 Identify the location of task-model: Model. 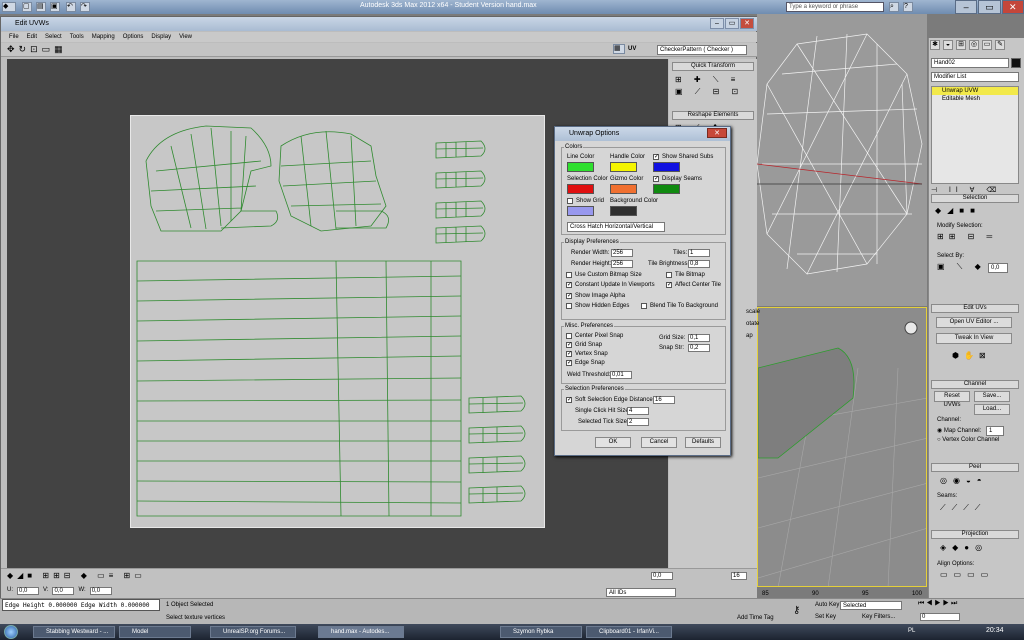
(155, 632).